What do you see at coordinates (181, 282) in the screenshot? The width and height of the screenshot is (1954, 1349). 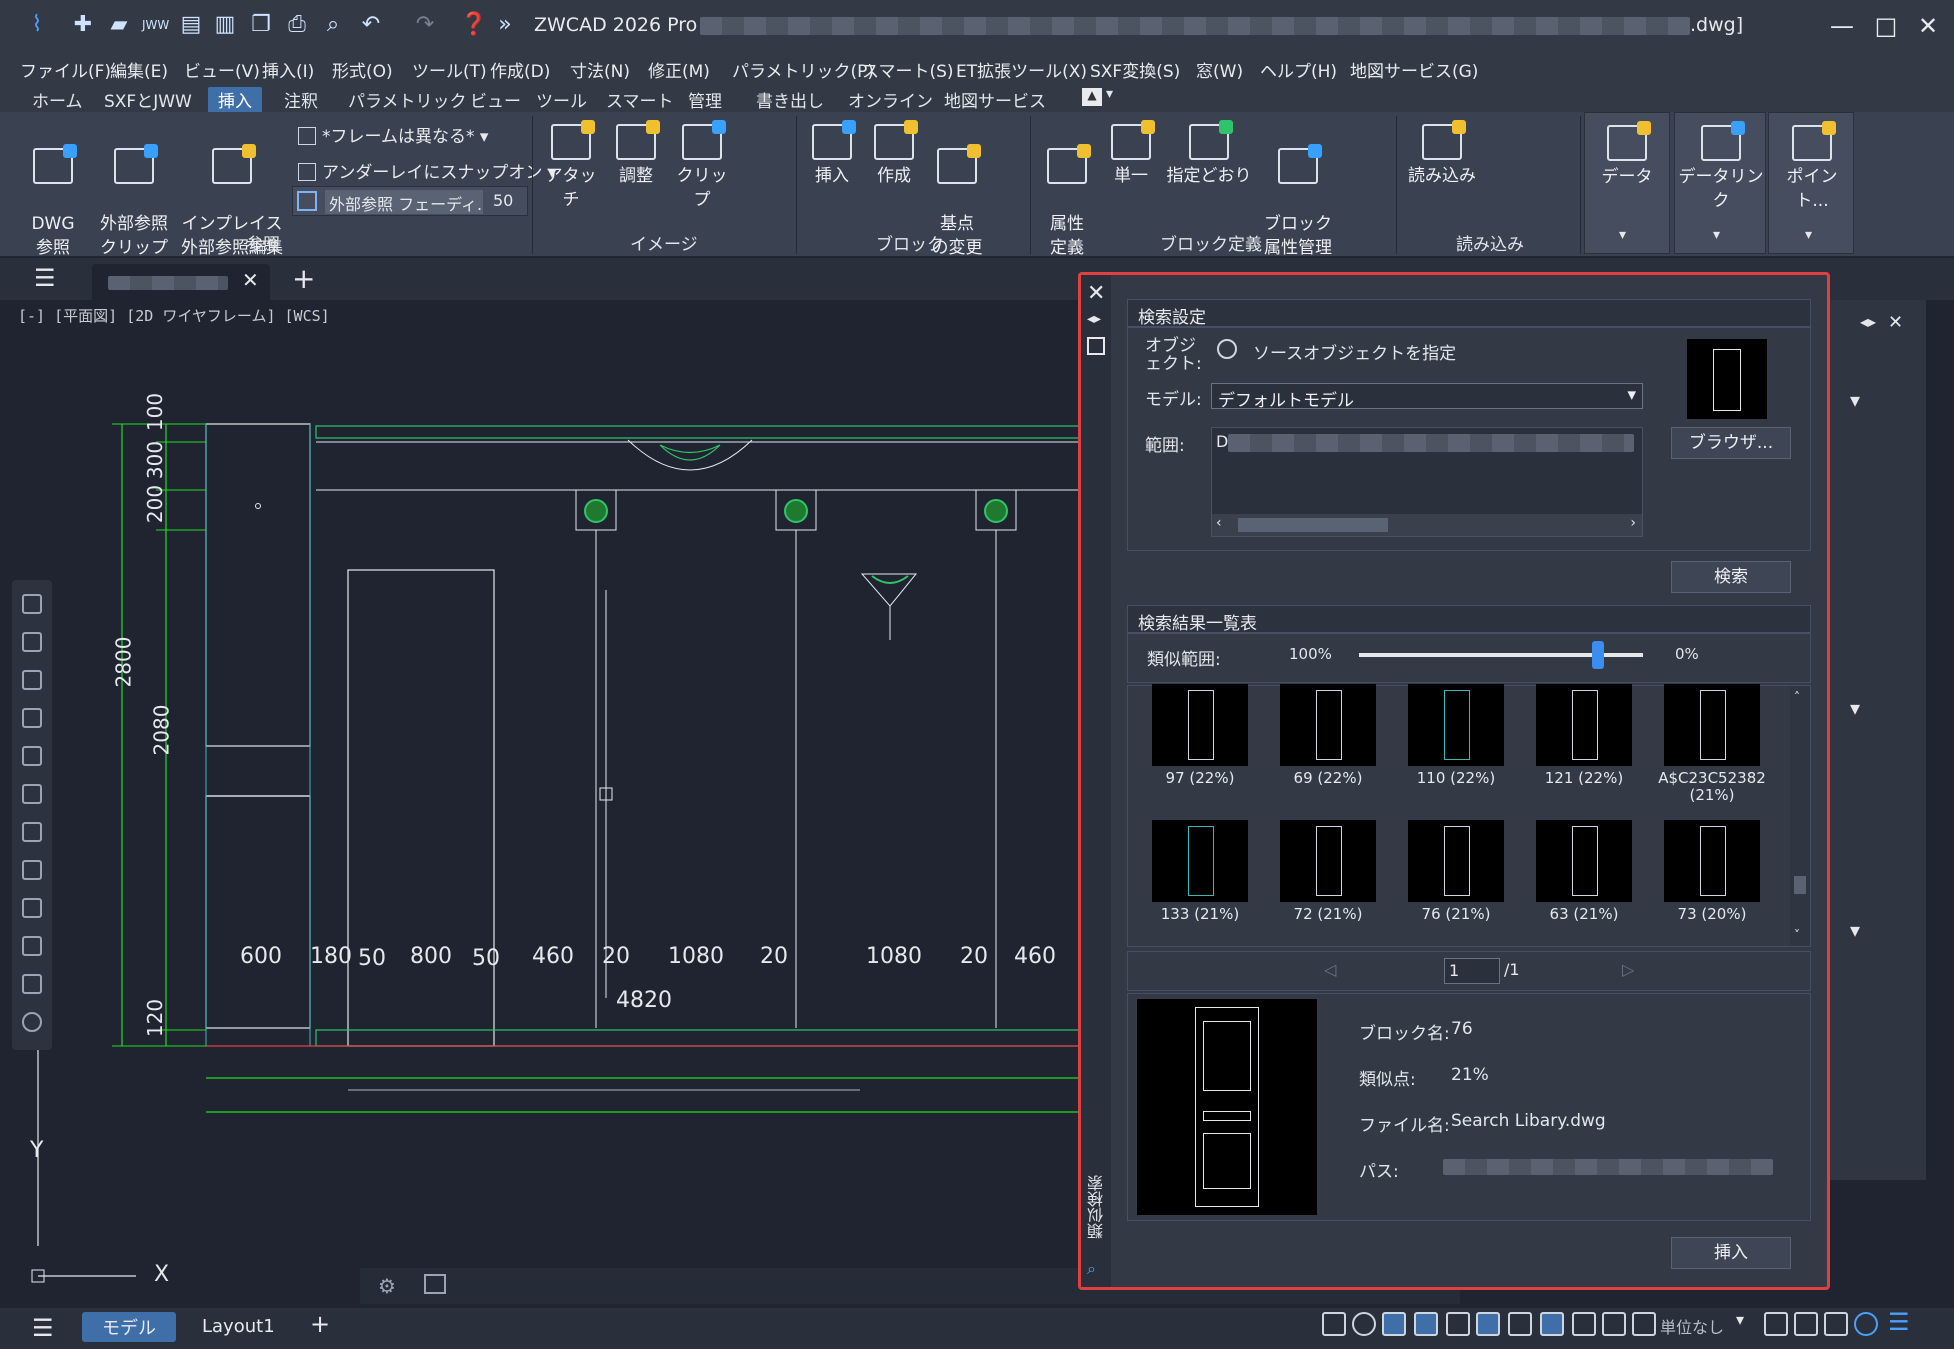 I see `document-tab: ✕` at bounding box center [181, 282].